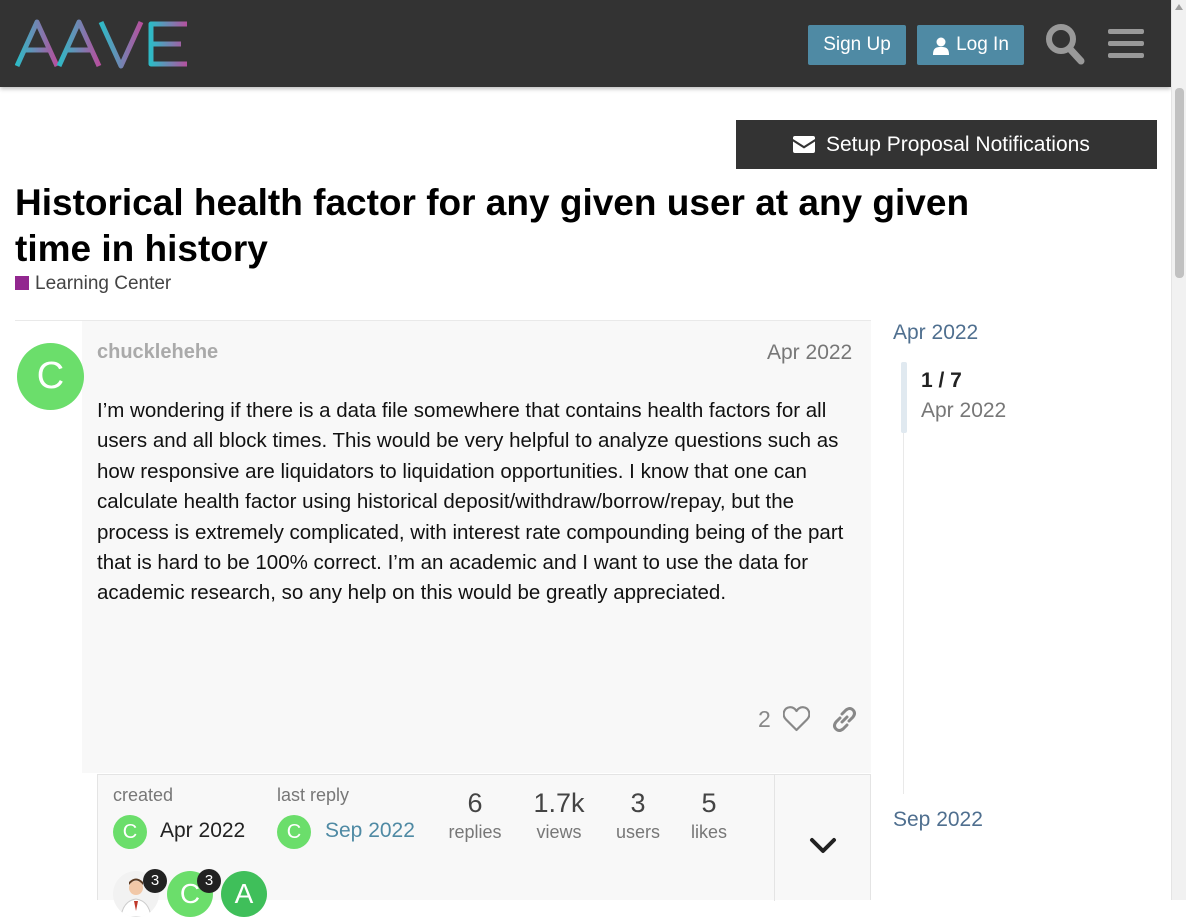 This screenshot has width=1186, height=917. What do you see at coordinates (143, 795) in the screenshot?
I see `created-label: created` at bounding box center [143, 795].